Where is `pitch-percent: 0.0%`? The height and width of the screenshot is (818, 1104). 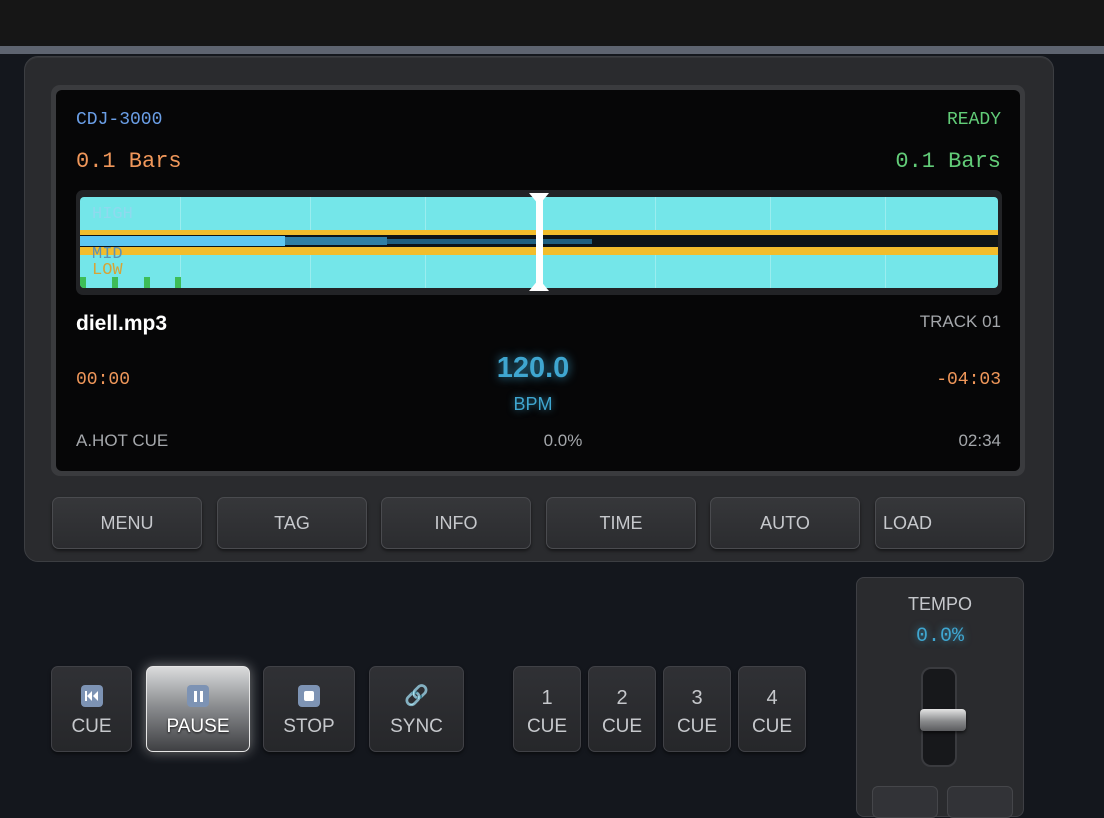
pitch-percent: 0.0% is located at coordinates (563, 440).